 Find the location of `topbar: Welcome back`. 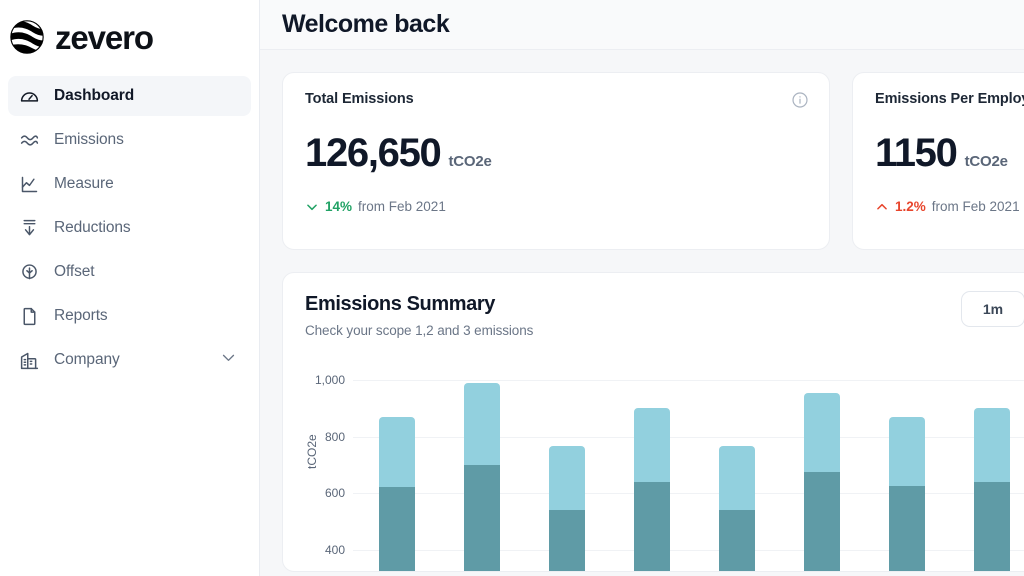

topbar: Welcome back is located at coordinates (642, 25).